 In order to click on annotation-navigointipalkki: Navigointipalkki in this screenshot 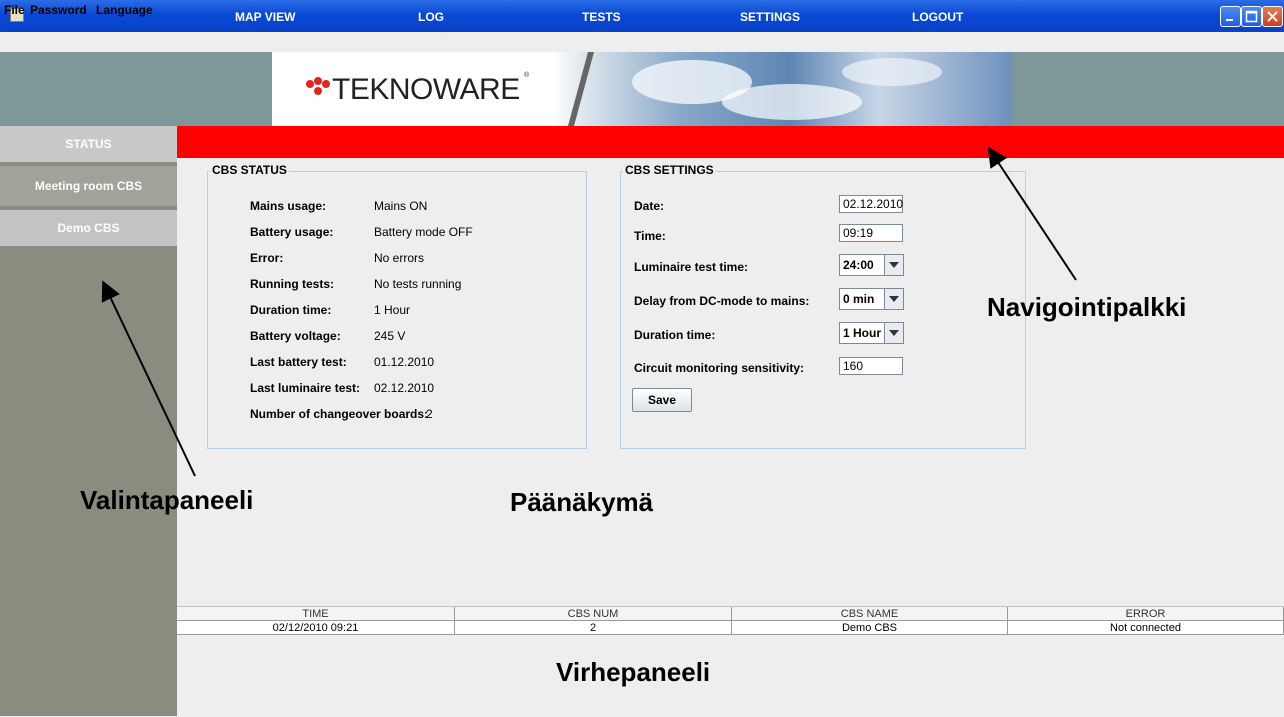, I will do `click(1087, 307)`.